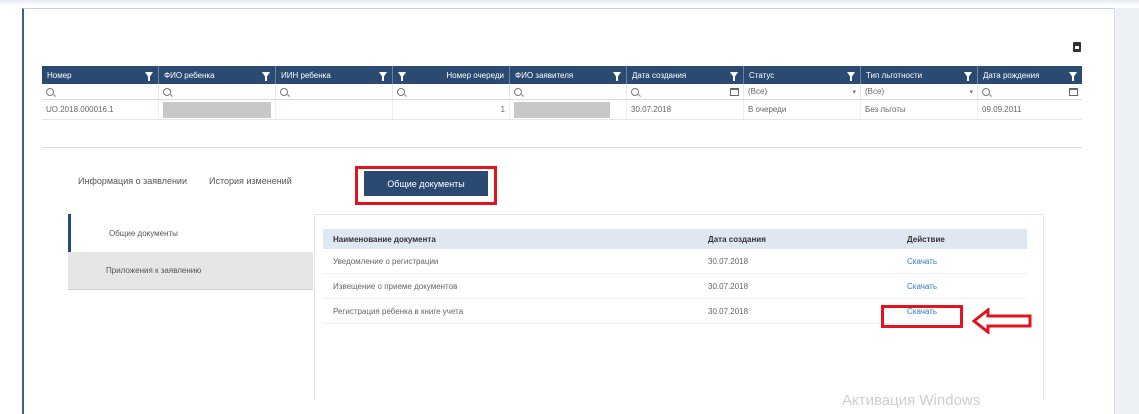 The image size is (1139, 414). What do you see at coordinates (569, 3) in the screenshot?
I see `top-bar` at bounding box center [569, 3].